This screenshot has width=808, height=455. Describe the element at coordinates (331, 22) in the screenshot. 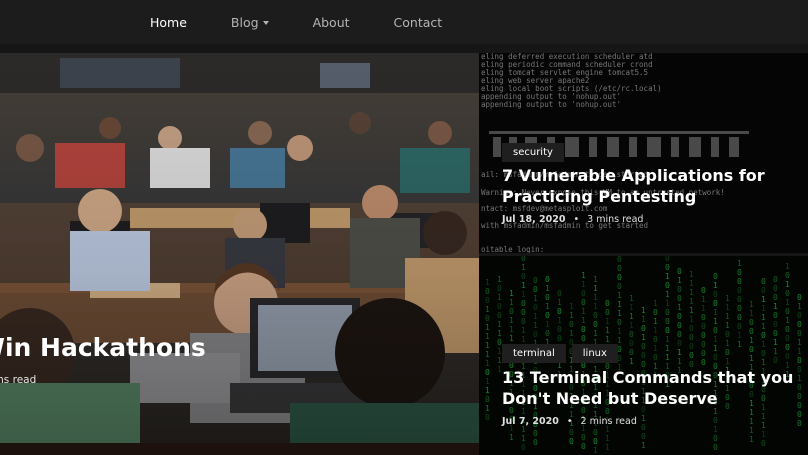

I see `nav-about-link: About` at that location.